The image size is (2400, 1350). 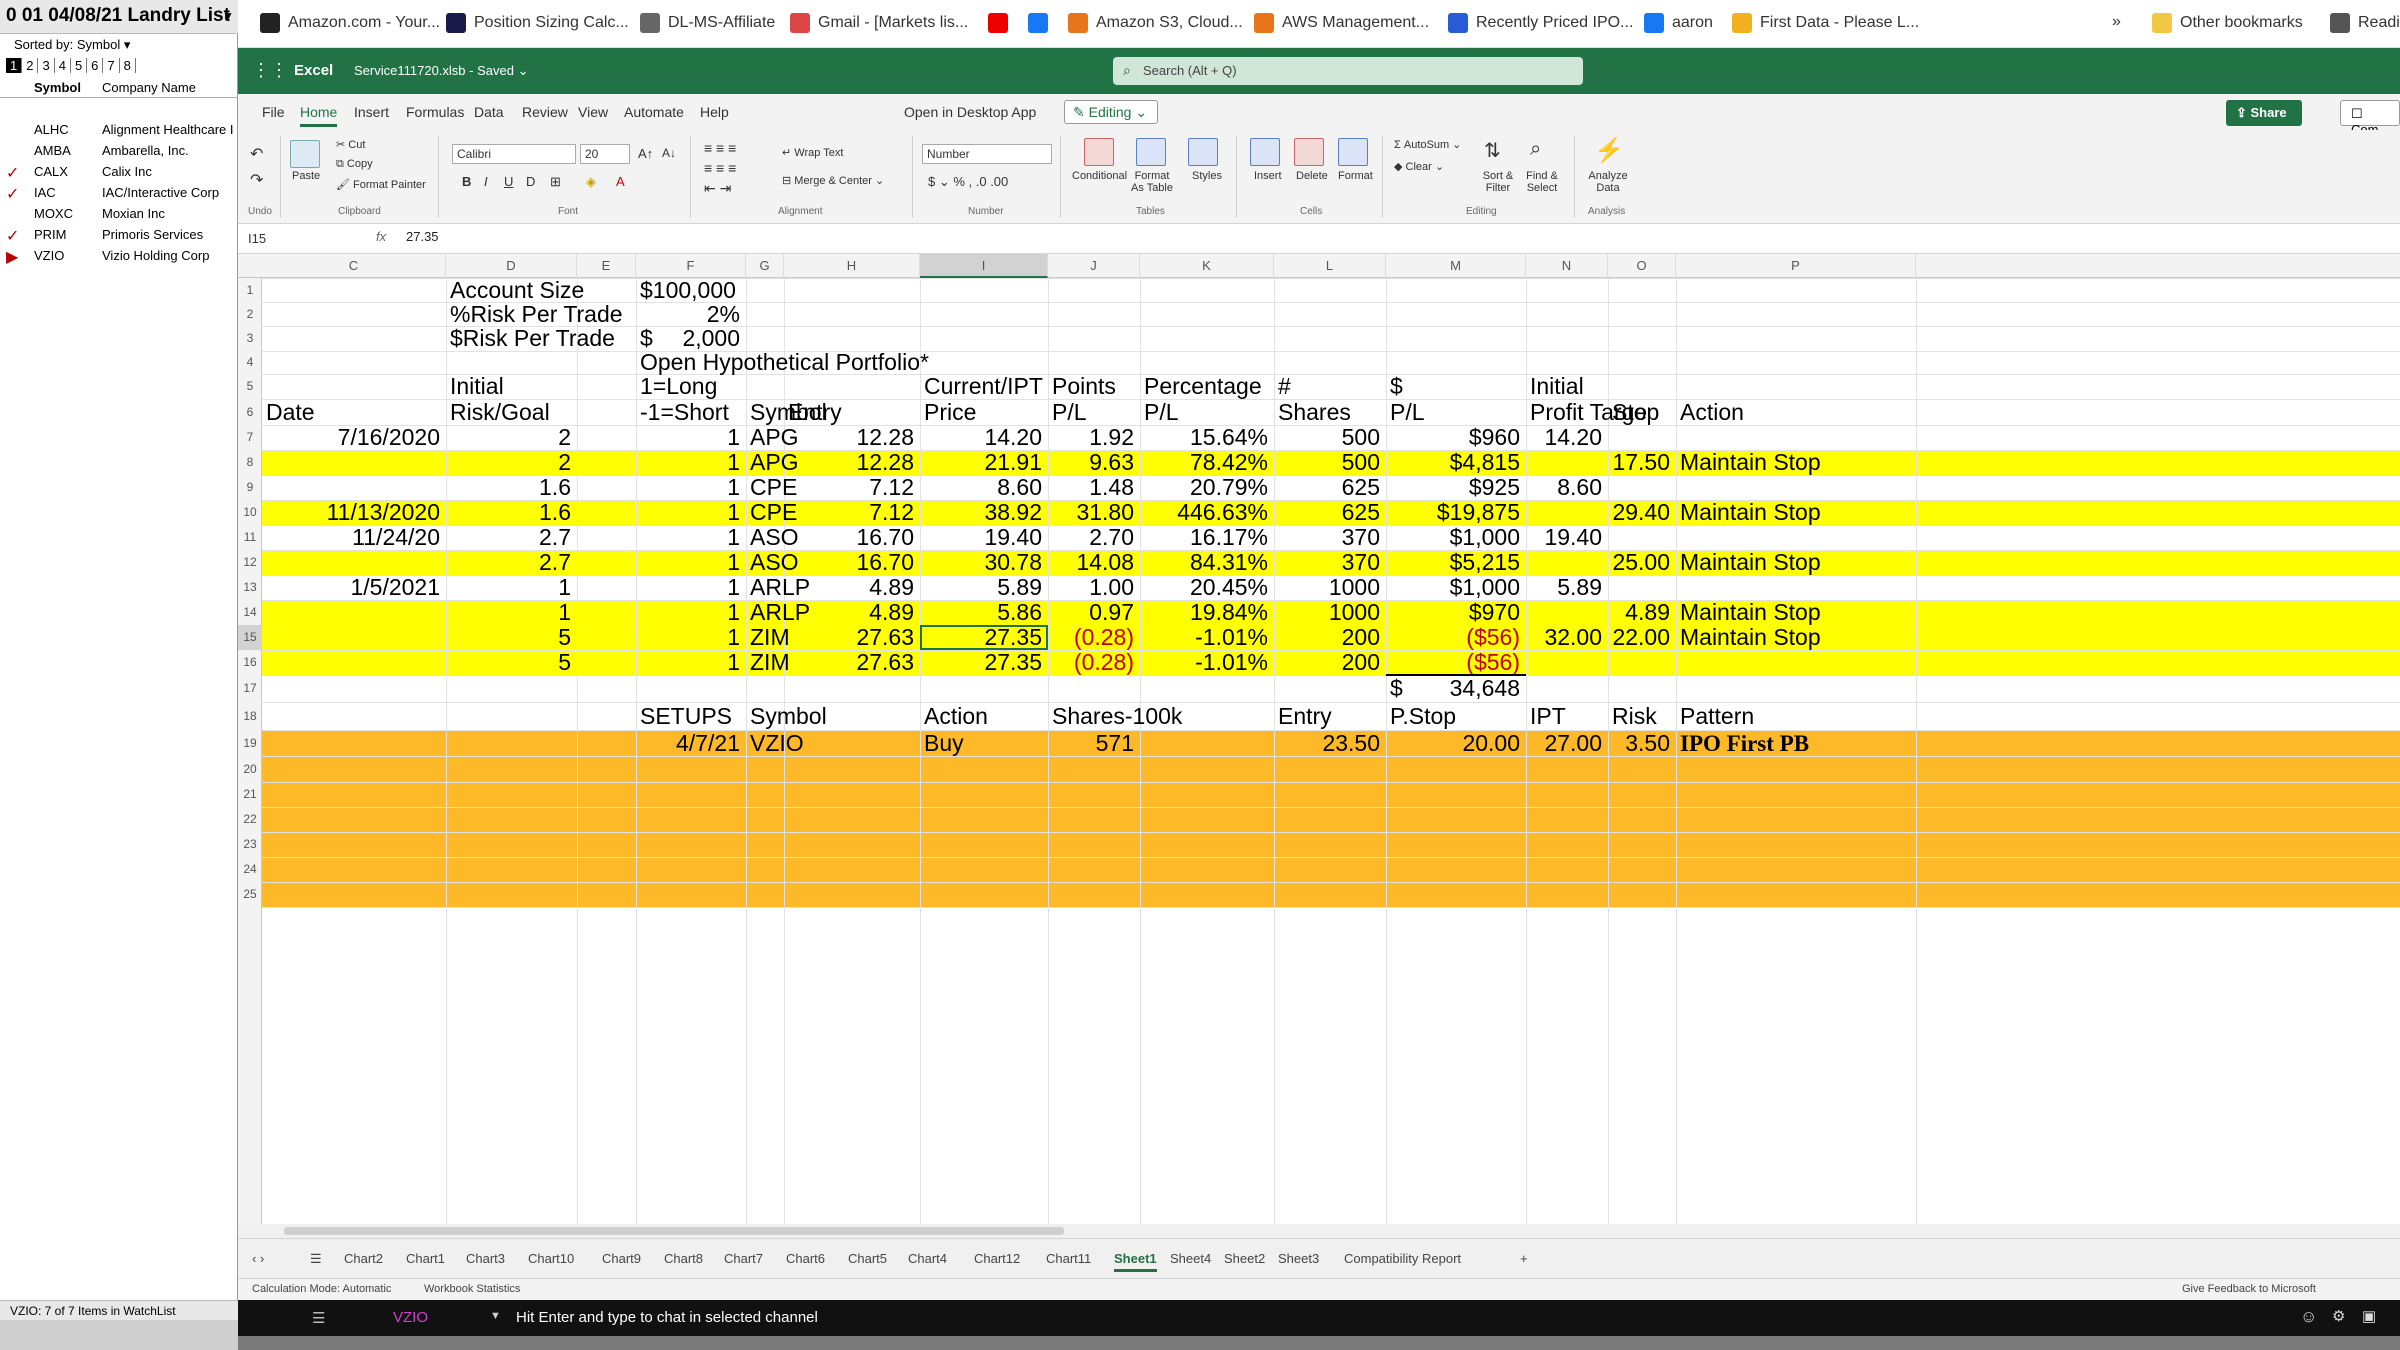 I want to click on tab-view: View, so click(x=593, y=112).